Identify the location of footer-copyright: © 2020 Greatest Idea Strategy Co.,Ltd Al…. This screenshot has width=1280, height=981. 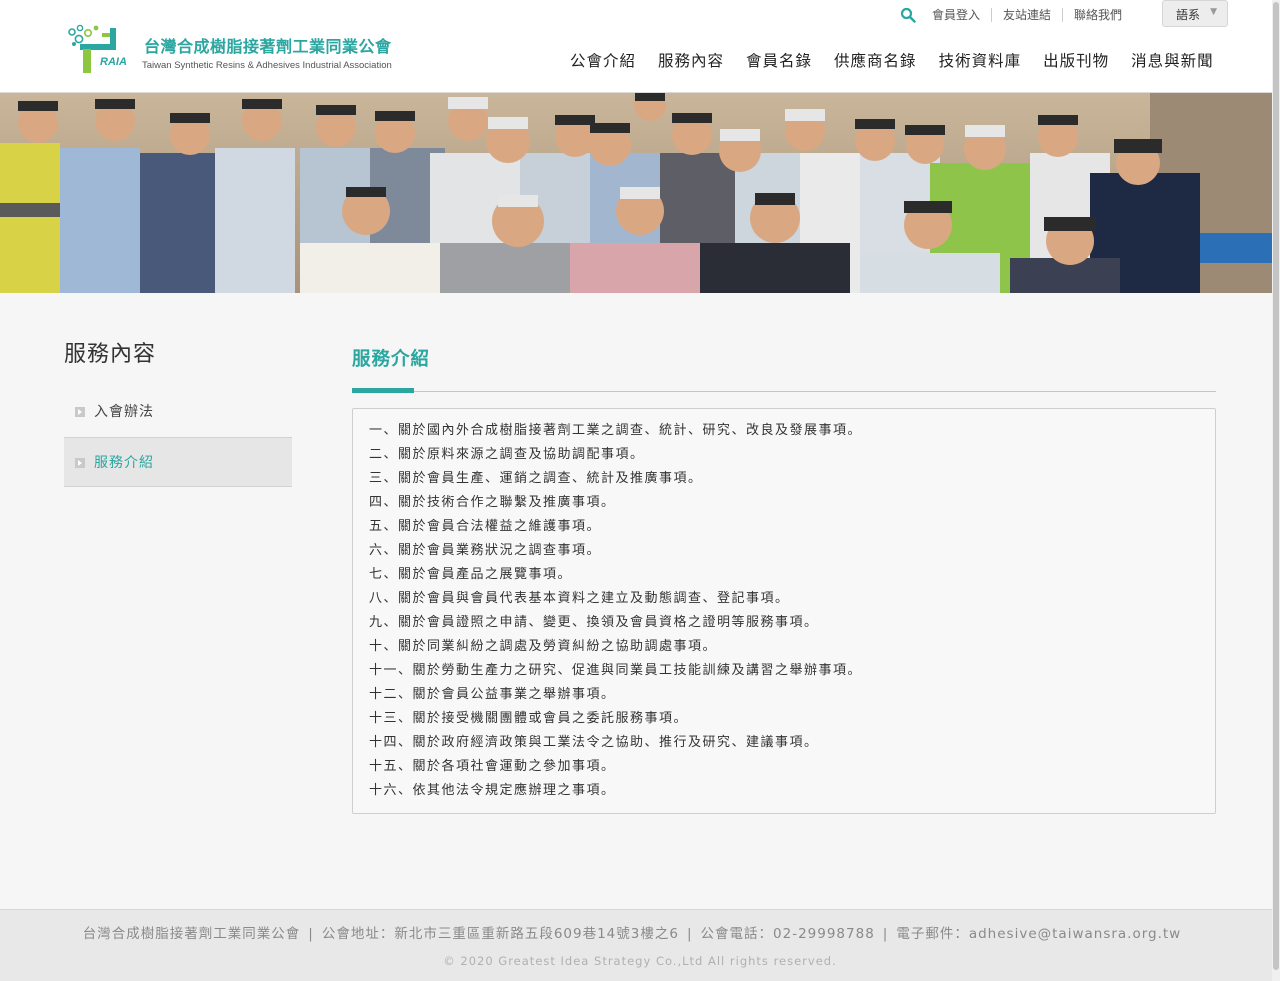
(640, 961).